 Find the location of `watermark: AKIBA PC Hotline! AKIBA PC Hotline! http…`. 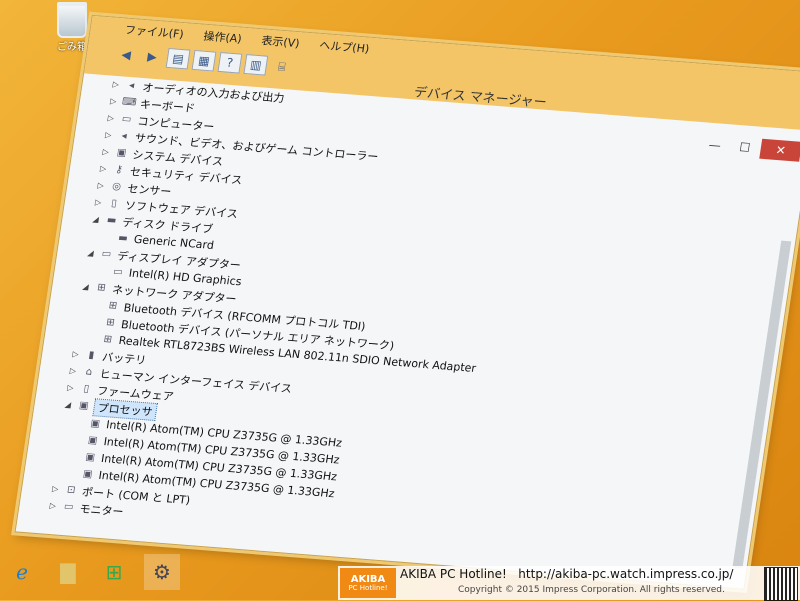

watermark: AKIBA PC Hotline! AKIBA PC Hotline! http… is located at coordinates (569, 583).